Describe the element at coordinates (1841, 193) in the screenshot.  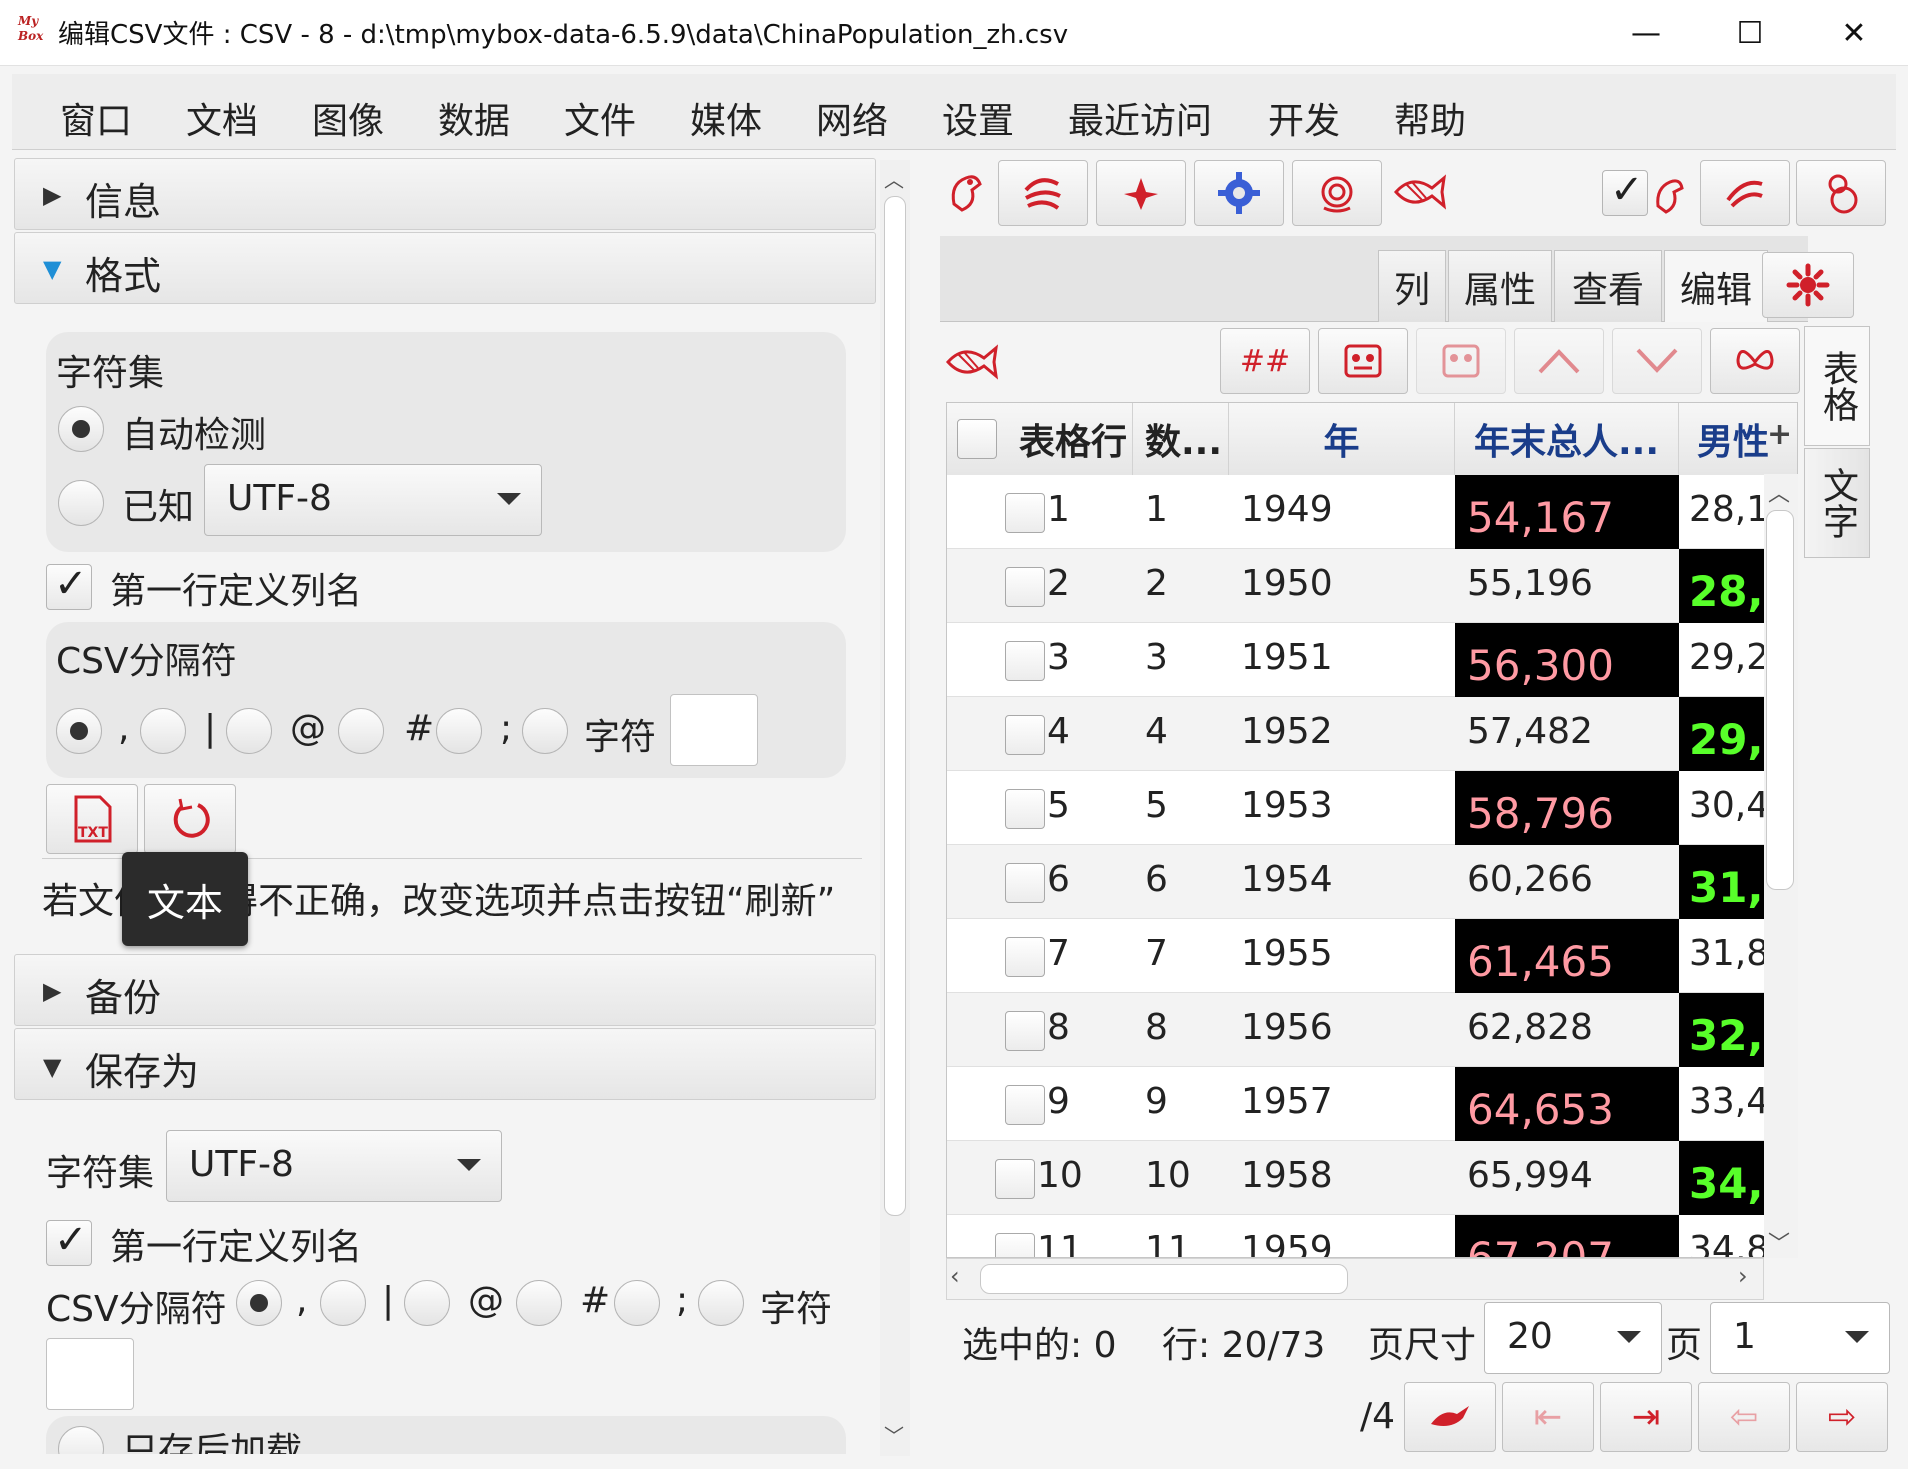
I see `gourd-button` at that location.